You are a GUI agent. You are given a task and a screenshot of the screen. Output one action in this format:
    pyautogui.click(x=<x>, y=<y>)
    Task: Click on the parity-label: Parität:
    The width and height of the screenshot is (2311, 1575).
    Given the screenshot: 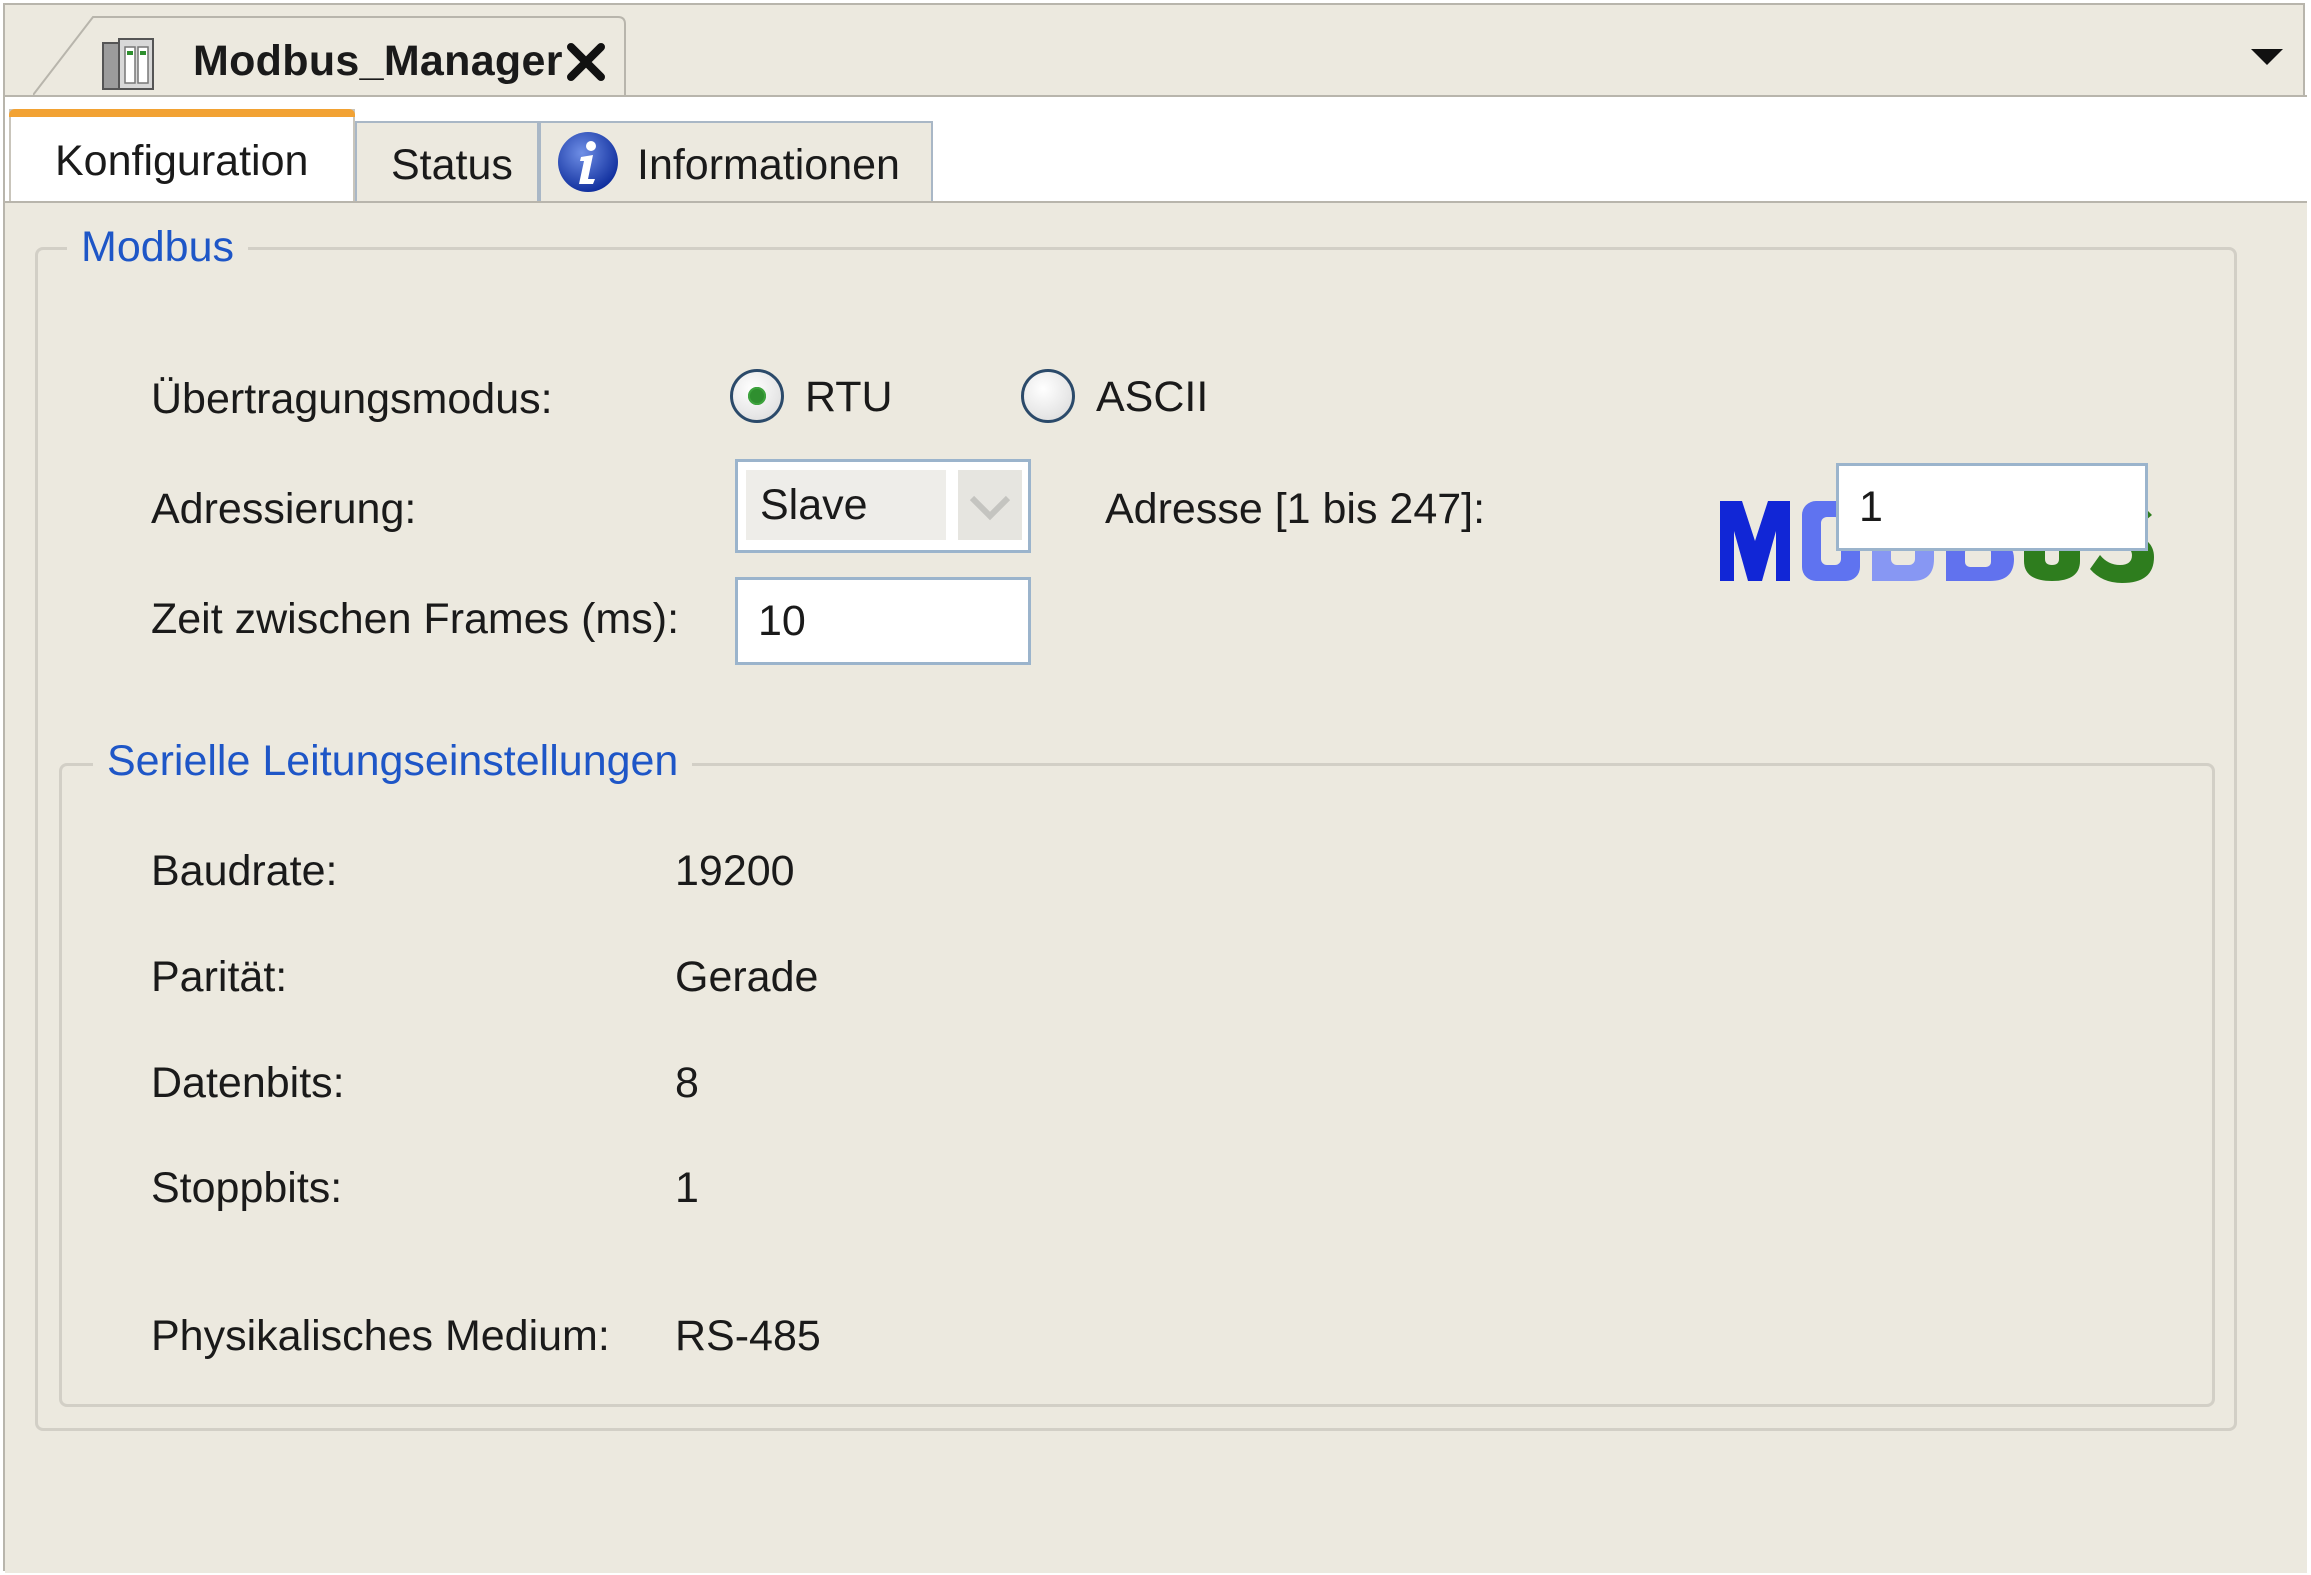 What is the action you would take?
    pyautogui.click(x=219, y=977)
    